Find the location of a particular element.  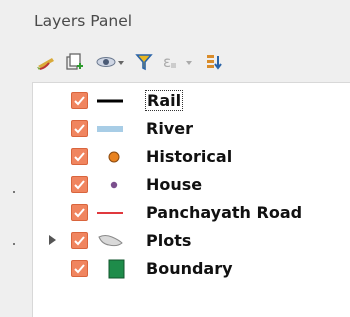

layer-row-house: House is located at coordinates (191, 185).